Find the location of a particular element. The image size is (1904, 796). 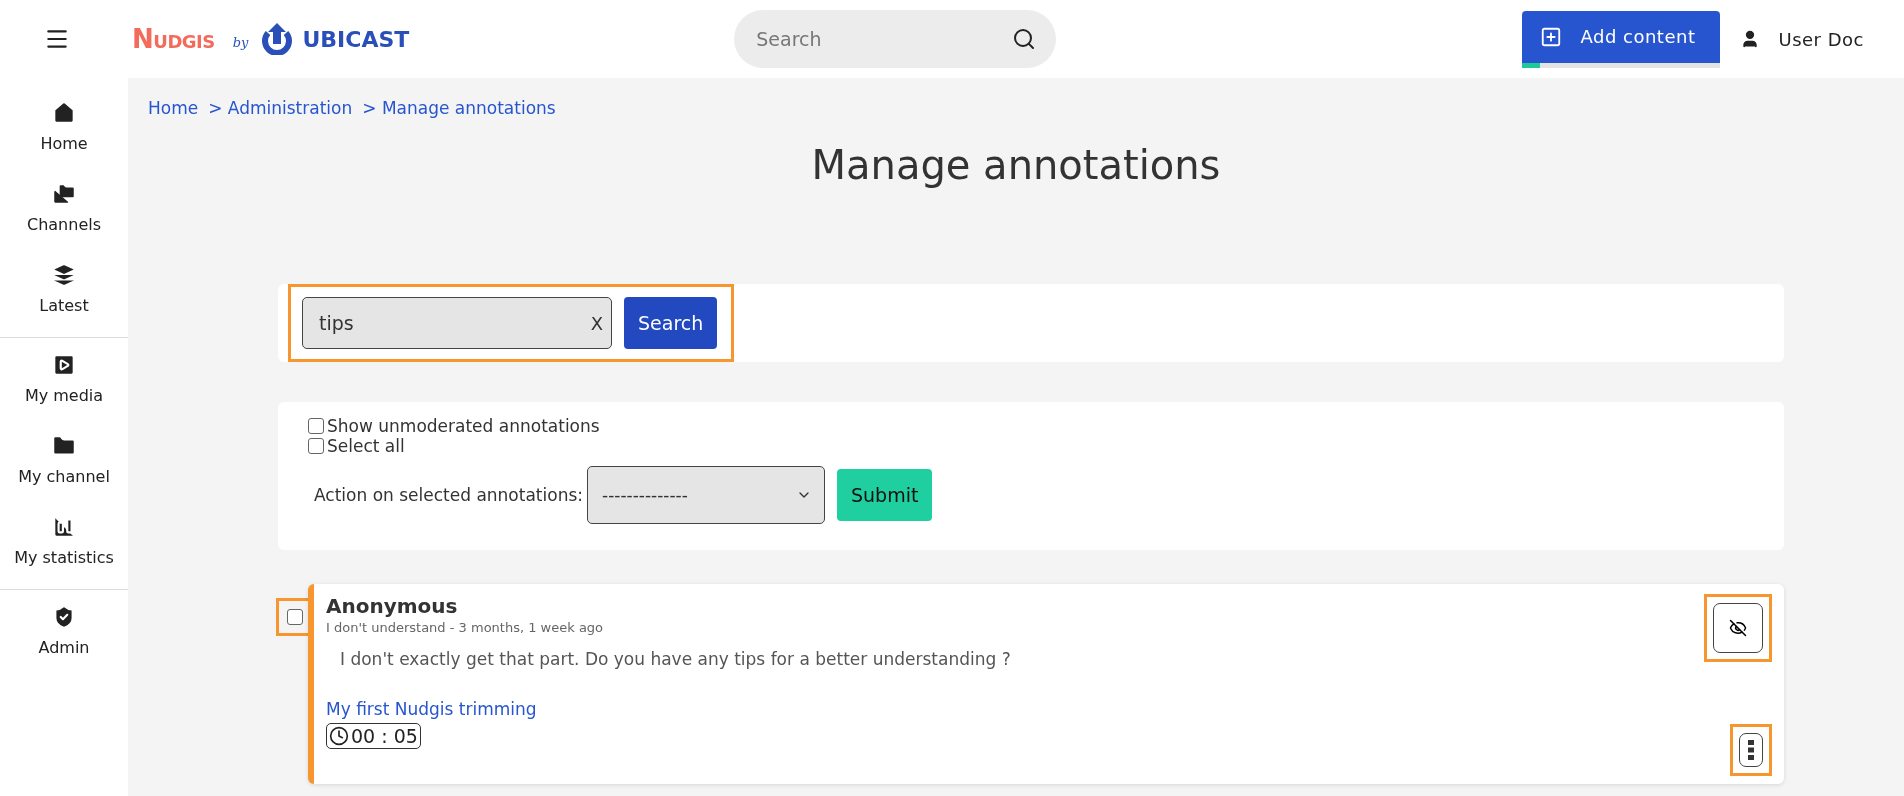

timecode: 00 : 05 is located at coordinates (373, 736).